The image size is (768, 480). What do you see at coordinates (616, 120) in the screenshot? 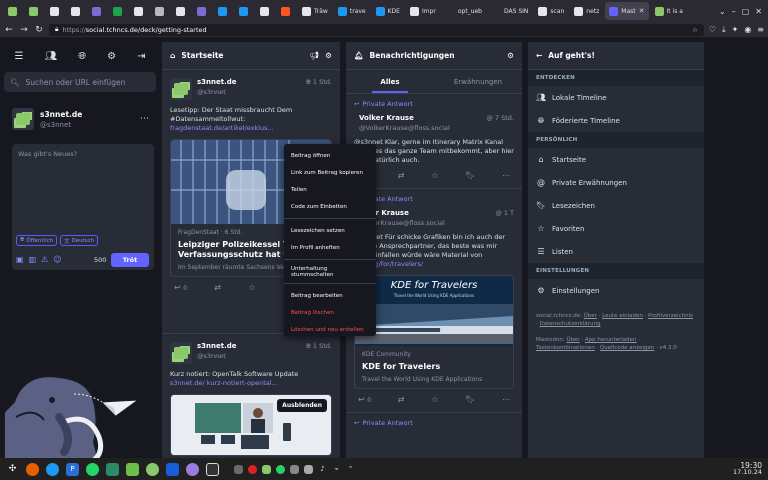
I see `menu-federated-timeline: 🌐︎ Föderierte Timeline` at bounding box center [616, 120].